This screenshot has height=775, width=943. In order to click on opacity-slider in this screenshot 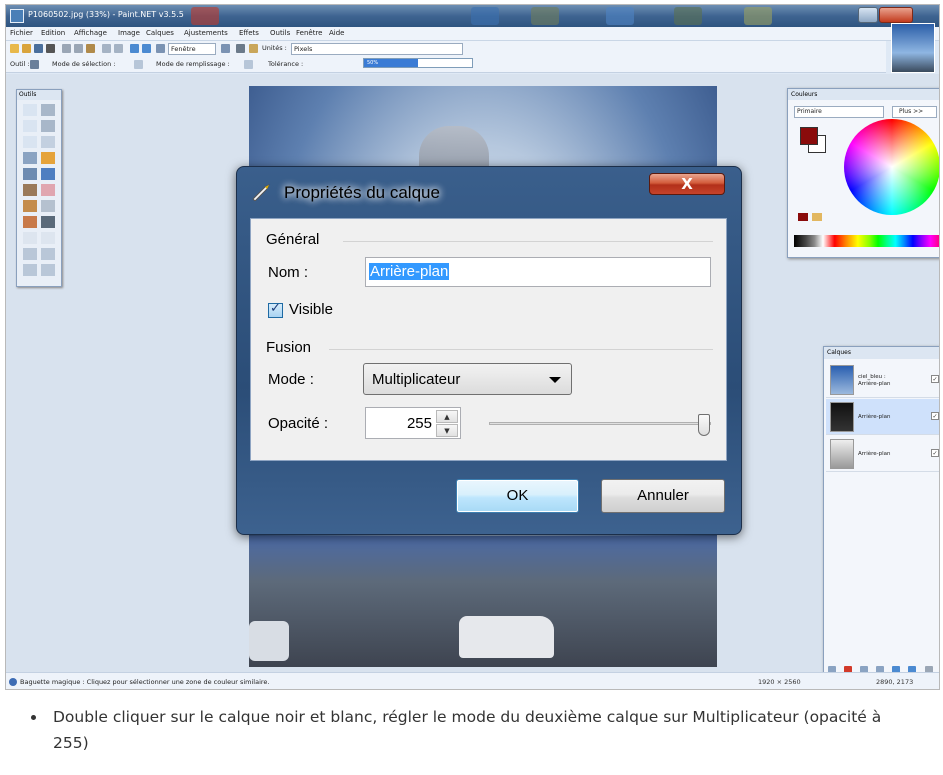, I will do `click(600, 425)`.